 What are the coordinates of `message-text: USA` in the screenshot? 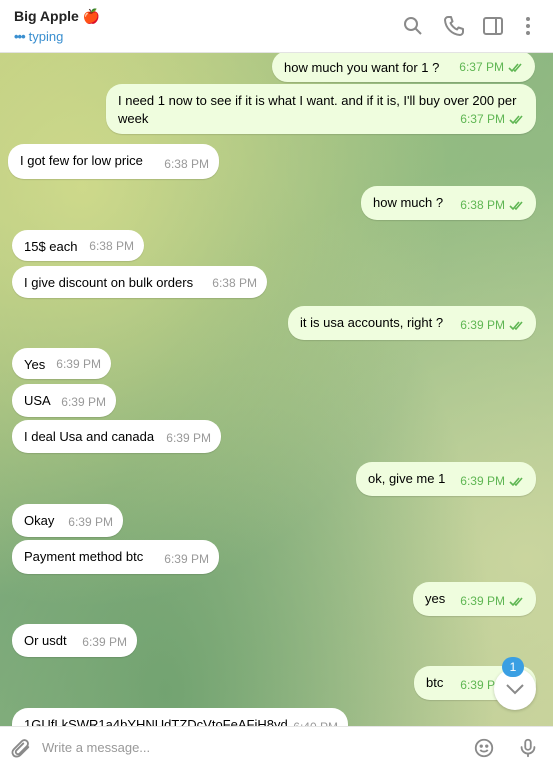 It's located at (37, 400).